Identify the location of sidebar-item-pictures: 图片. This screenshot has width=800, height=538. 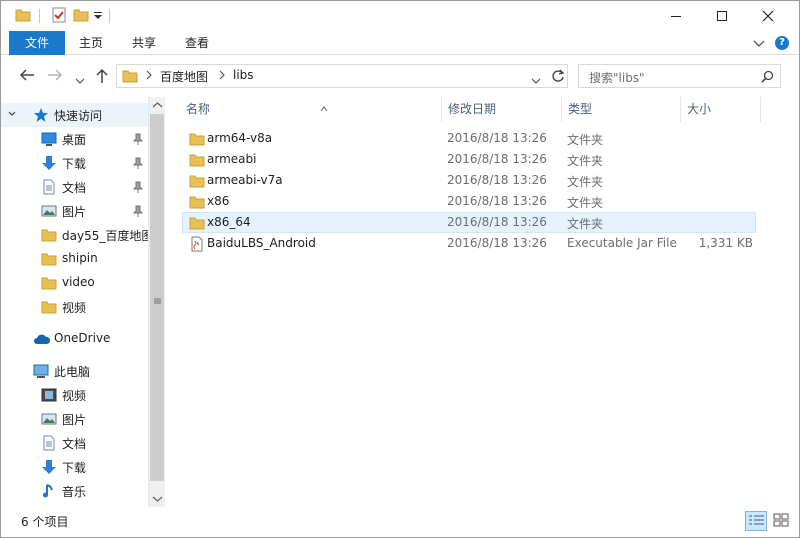
(75, 211).